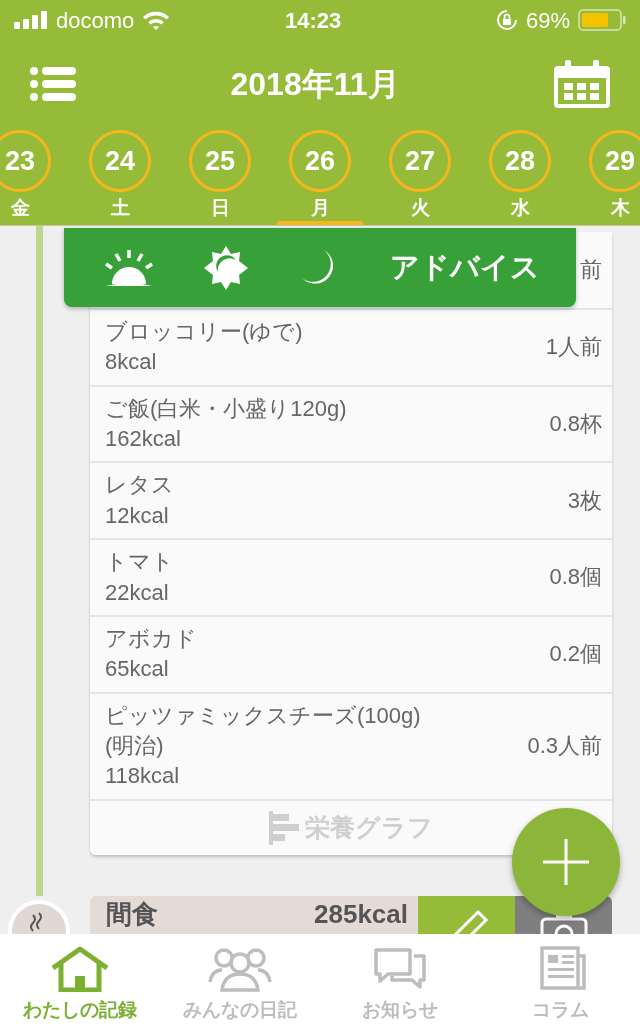  What do you see at coordinates (520, 208) in the screenshot?
I see `weekday-label: 水` at bounding box center [520, 208].